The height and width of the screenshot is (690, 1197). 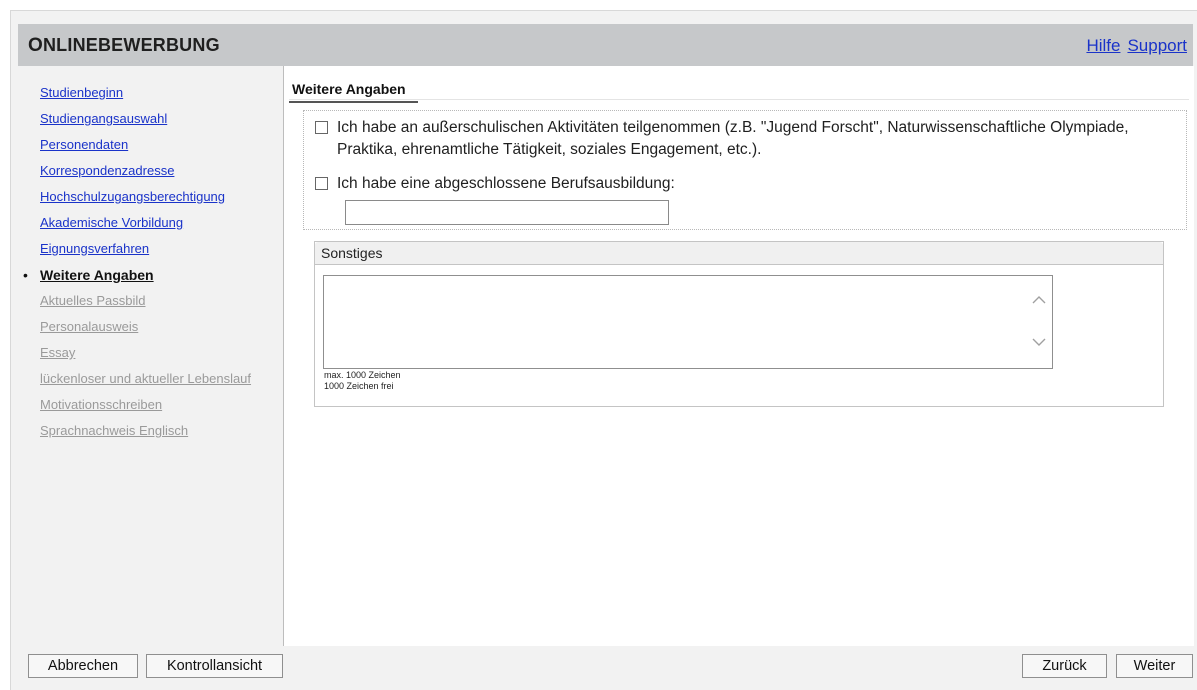 What do you see at coordinates (83, 666) in the screenshot?
I see `cancel-button: Abbrechen` at bounding box center [83, 666].